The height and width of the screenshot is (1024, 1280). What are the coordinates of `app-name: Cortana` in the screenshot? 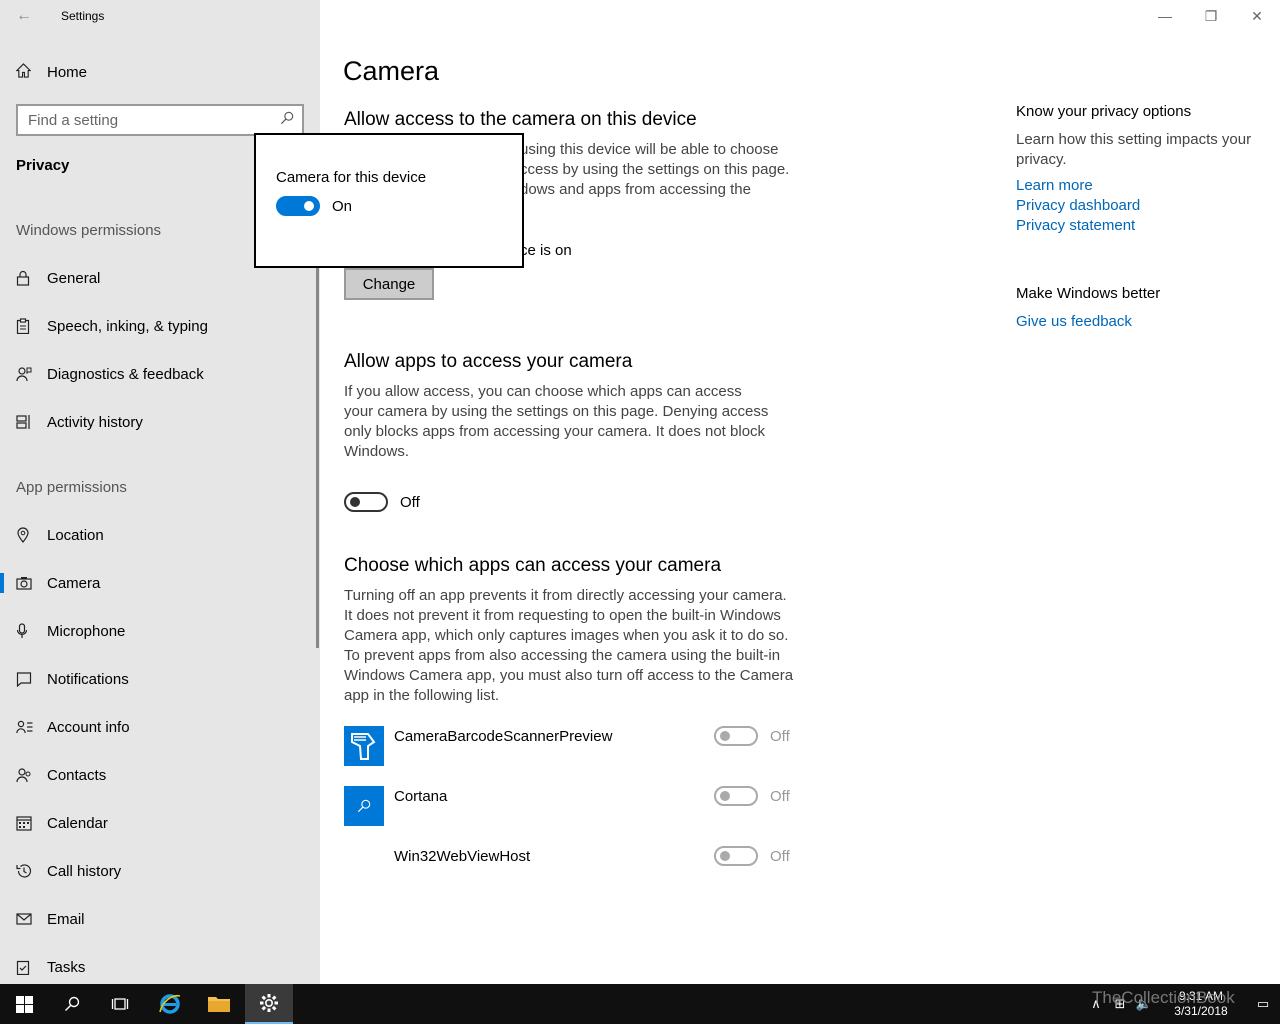 It's located at (421, 796).